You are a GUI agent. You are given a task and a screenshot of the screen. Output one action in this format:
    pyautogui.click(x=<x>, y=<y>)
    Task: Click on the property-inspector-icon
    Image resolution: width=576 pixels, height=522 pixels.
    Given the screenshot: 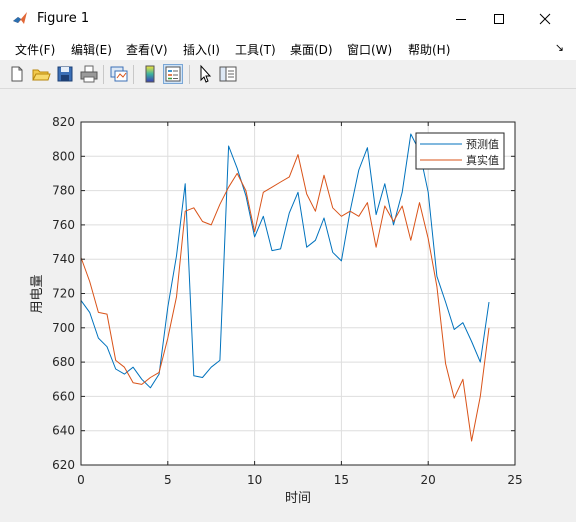 What is the action you would take?
    pyautogui.click(x=228, y=74)
    